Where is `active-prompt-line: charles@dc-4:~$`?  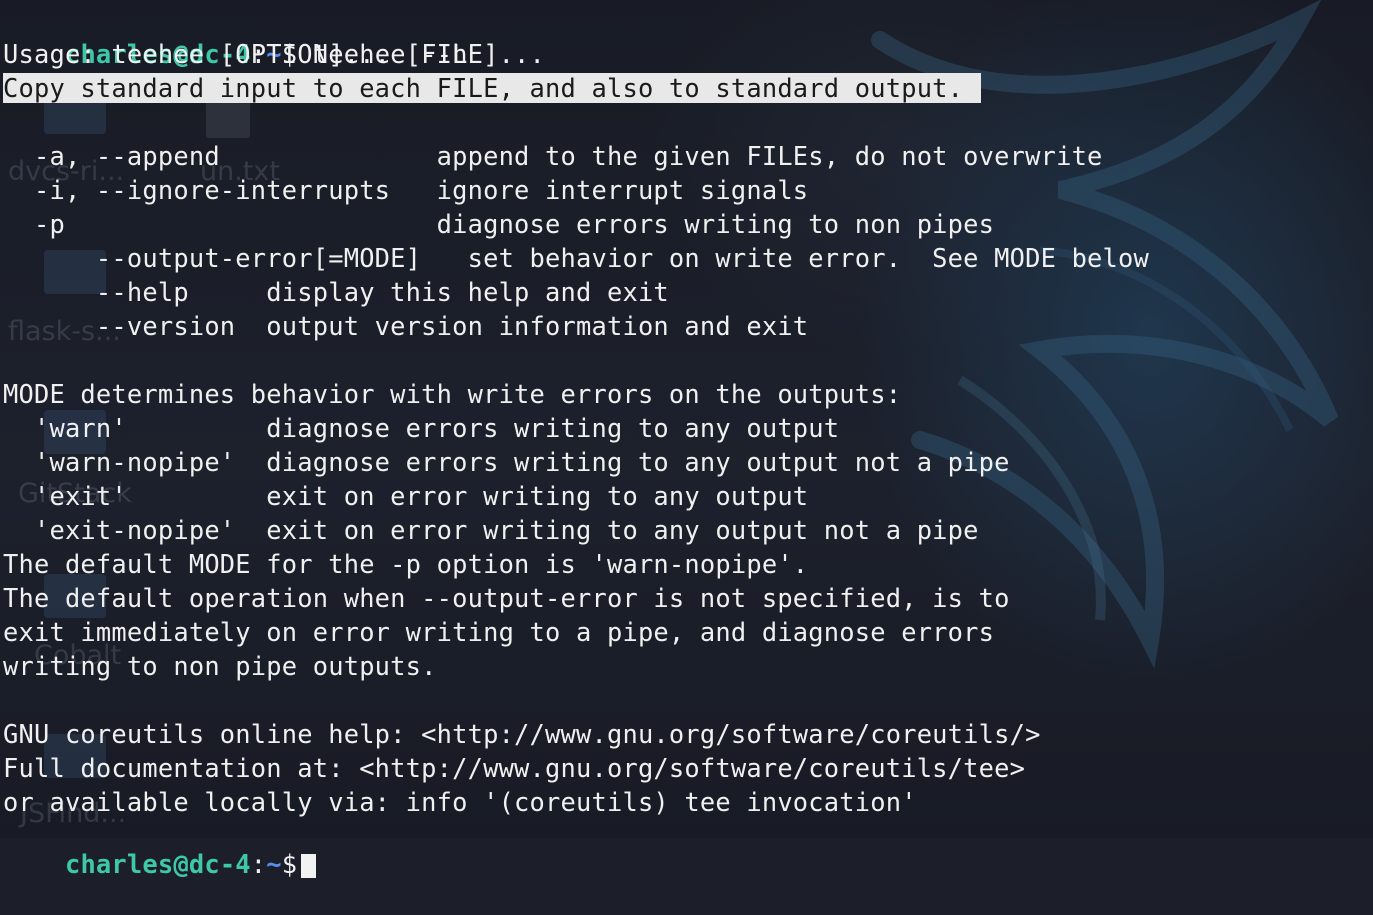 active-prompt-line: charles@dc-4:~$ is located at coordinates (160, 846).